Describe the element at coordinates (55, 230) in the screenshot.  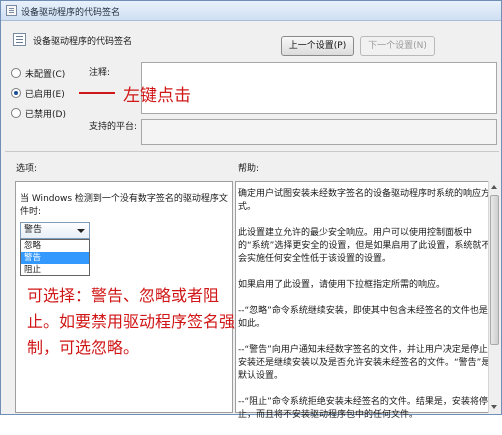
I see `response-dropdown: 警告` at that location.